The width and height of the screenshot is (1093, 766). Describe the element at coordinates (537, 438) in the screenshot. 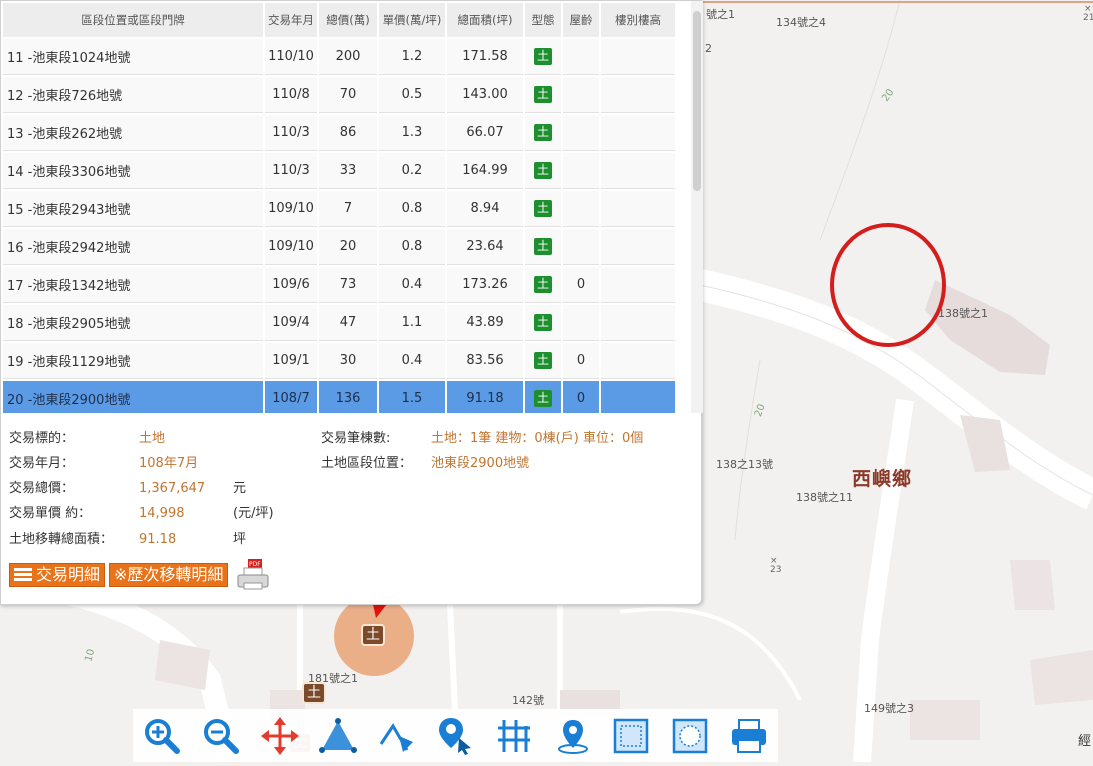

I see `detail-value: 土地：1筆 建物：0棟(戶) 車位：0個` at that location.